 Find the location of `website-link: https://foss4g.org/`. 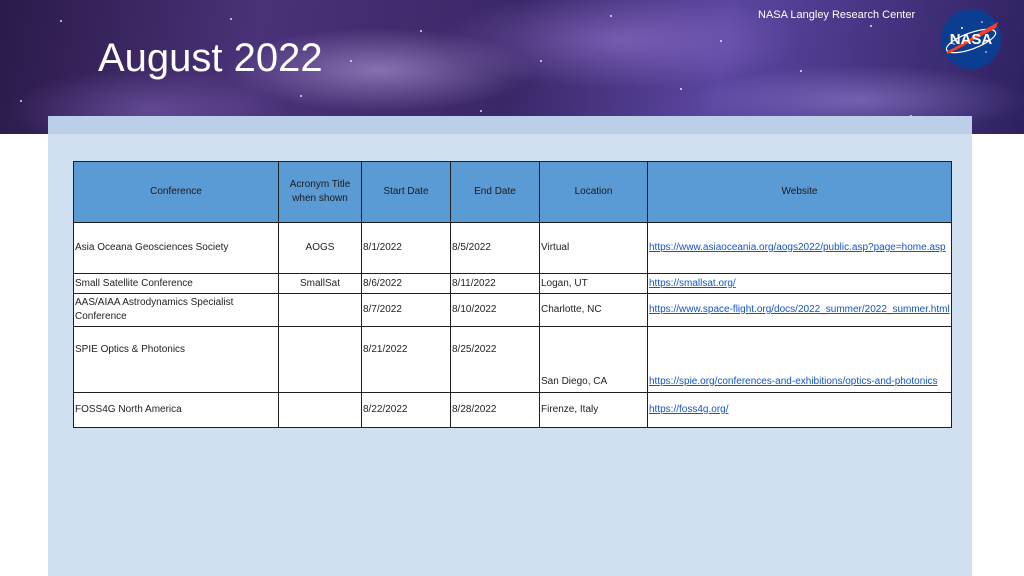

website-link: https://foss4g.org/ is located at coordinates (689, 409).